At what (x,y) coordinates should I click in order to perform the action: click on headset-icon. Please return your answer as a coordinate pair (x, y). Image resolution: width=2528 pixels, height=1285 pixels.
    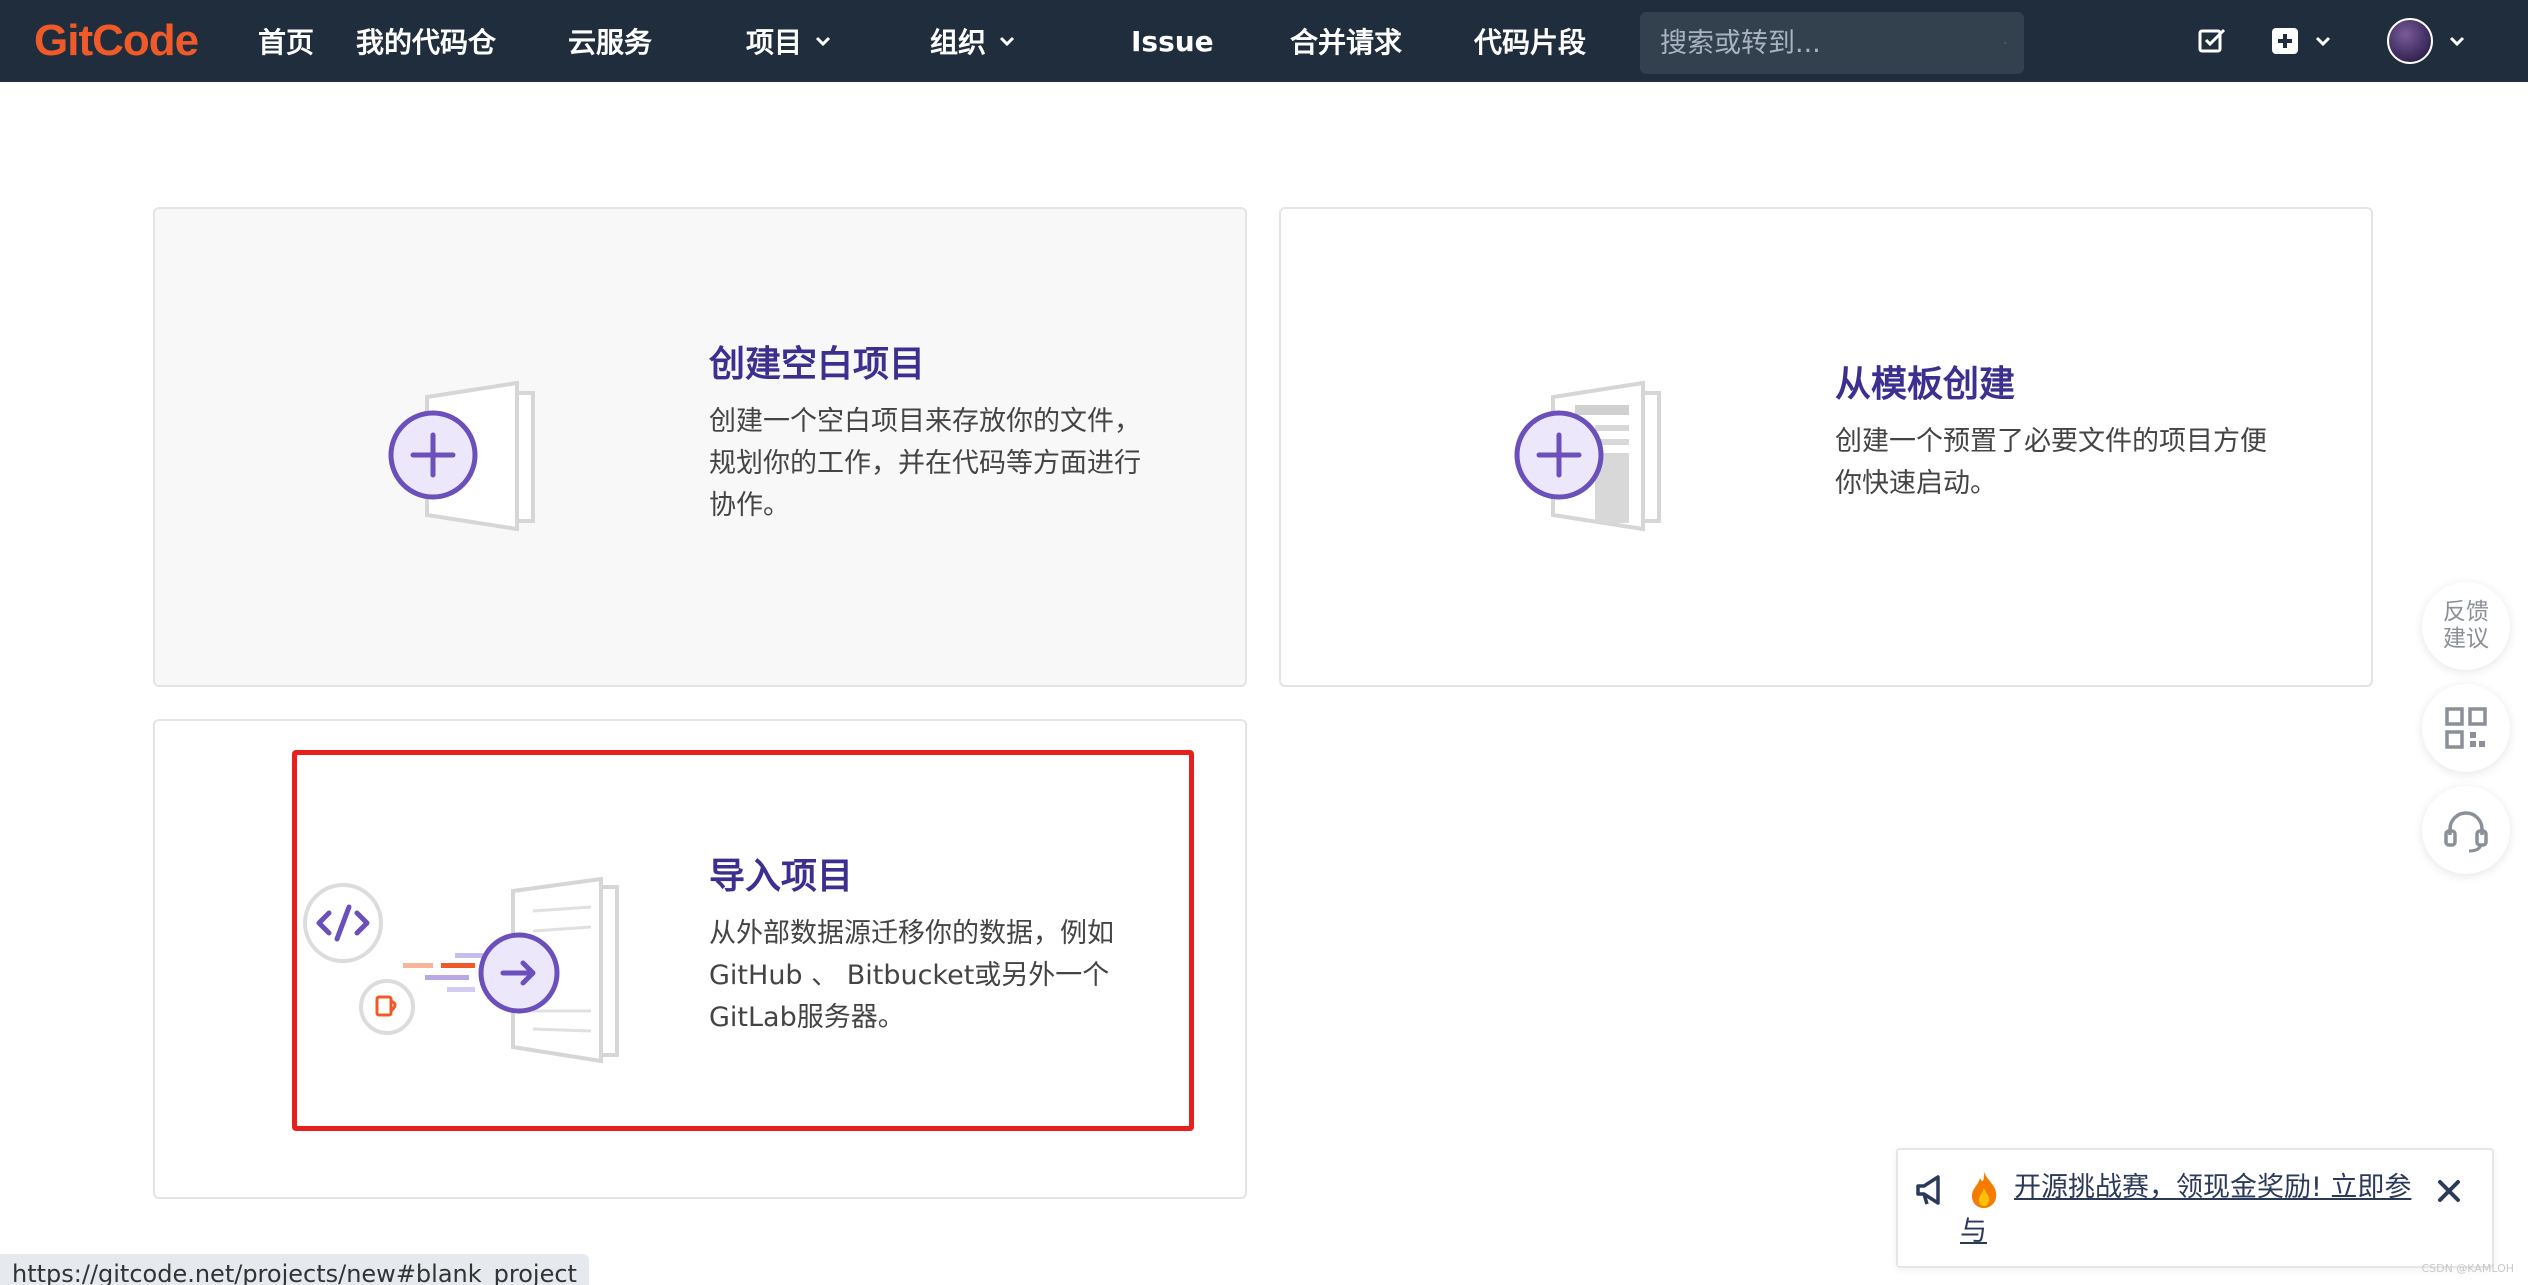
    Looking at the image, I should click on (2466, 832).